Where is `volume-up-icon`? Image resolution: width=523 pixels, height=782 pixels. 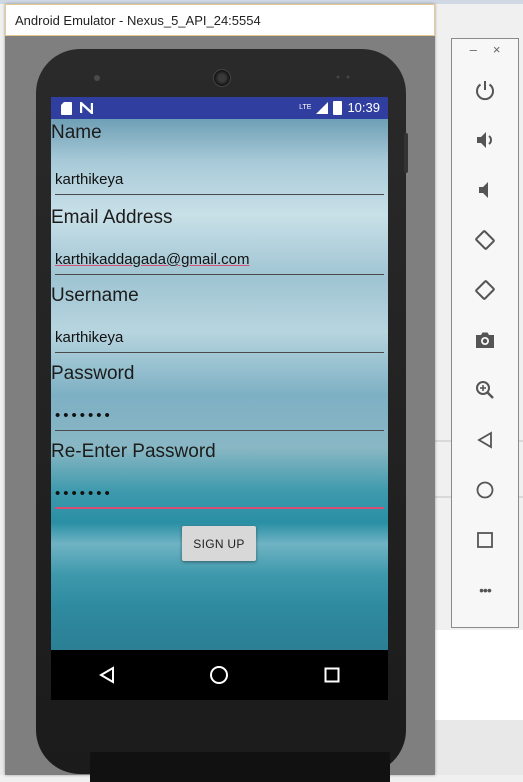 volume-up-icon is located at coordinates (484, 140).